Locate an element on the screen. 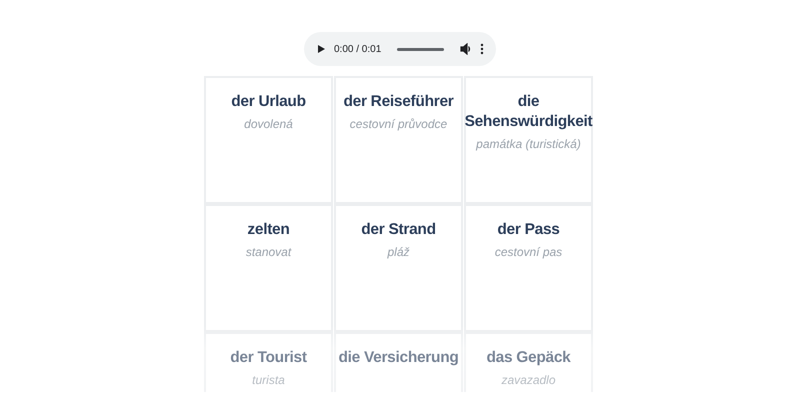 This screenshot has height=400, width=800. german-word: der Tourist is located at coordinates (268, 358).